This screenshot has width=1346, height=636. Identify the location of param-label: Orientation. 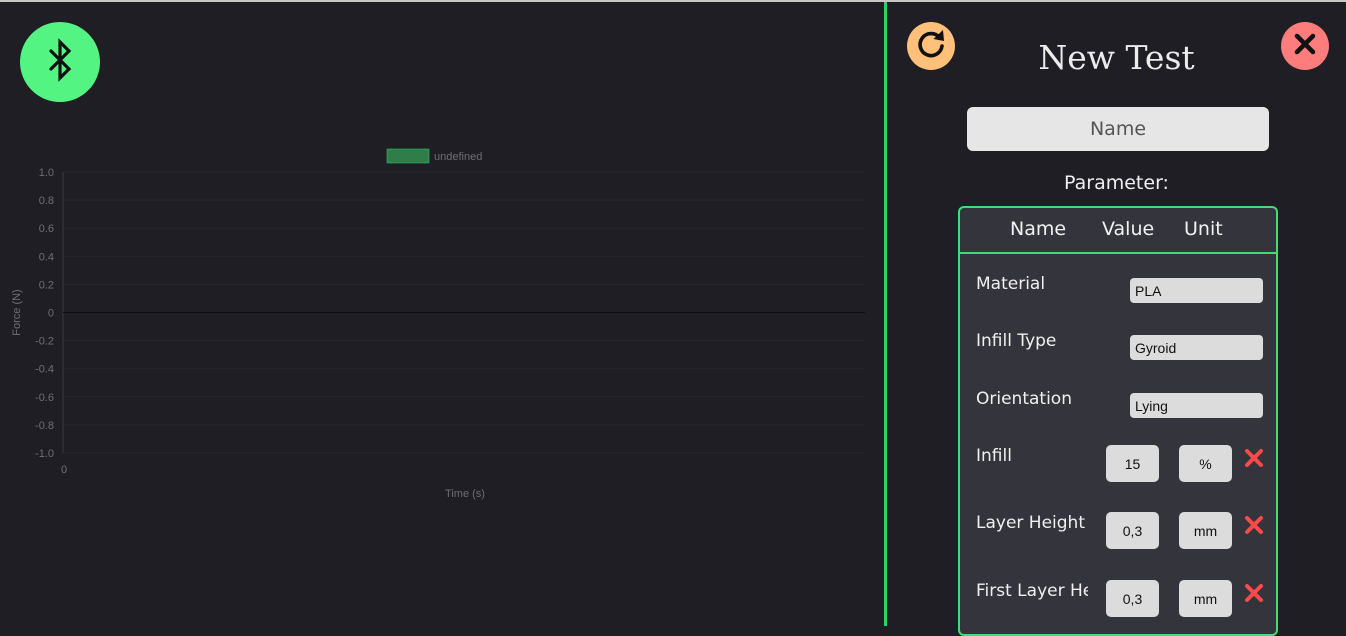
(1024, 399).